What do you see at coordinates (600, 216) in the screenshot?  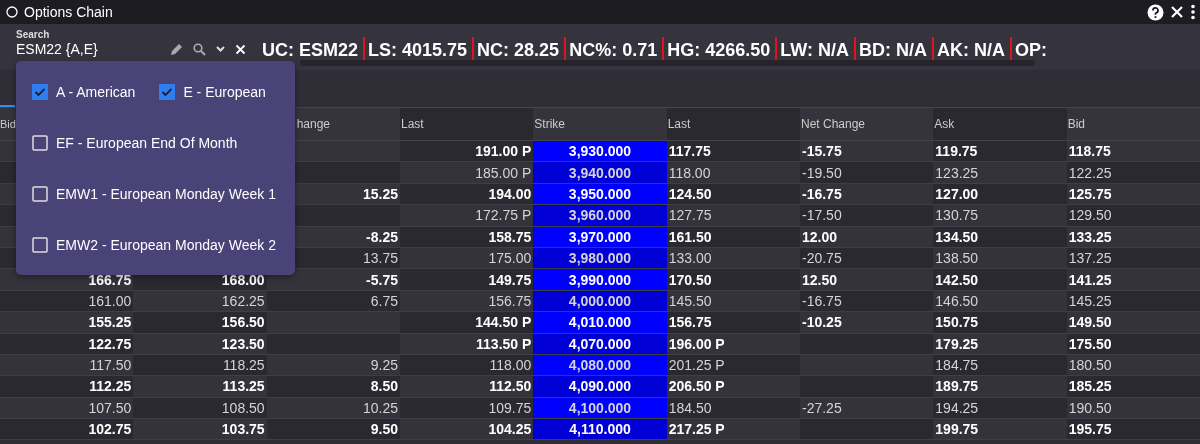 I see `strike-cell: 3,960.000` at bounding box center [600, 216].